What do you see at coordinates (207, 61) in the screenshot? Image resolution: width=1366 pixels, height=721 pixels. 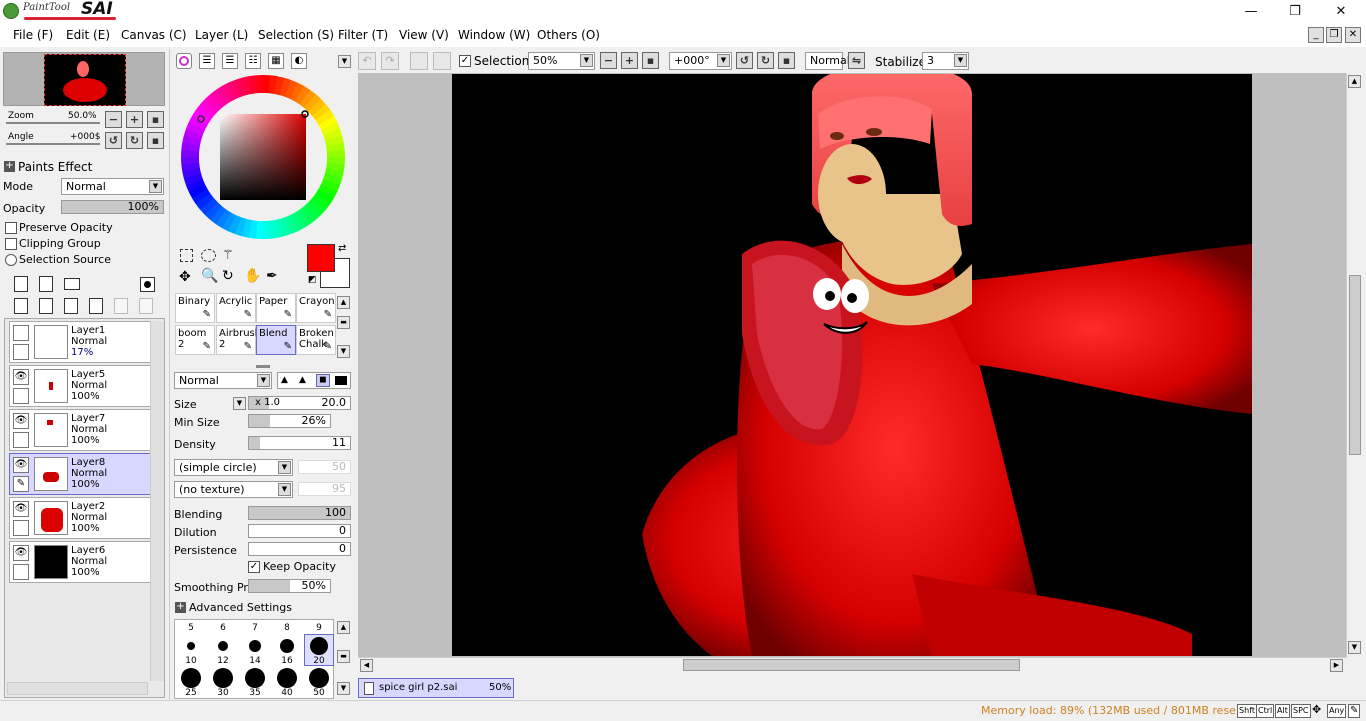 I see `rgb-slider-tab-icon: ☰` at bounding box center [207, 61].